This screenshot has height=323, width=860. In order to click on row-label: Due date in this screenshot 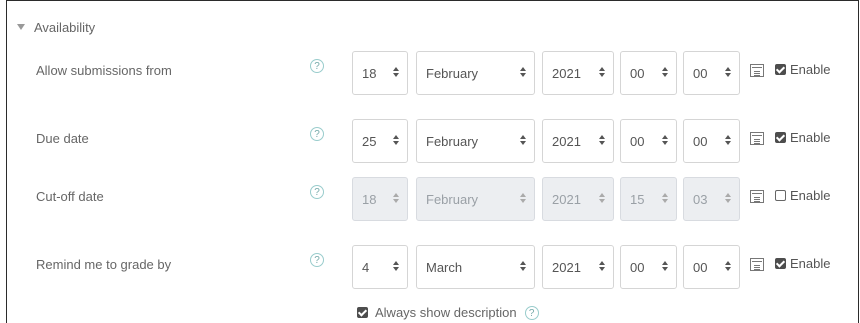, I will do `click(62, 138)`.